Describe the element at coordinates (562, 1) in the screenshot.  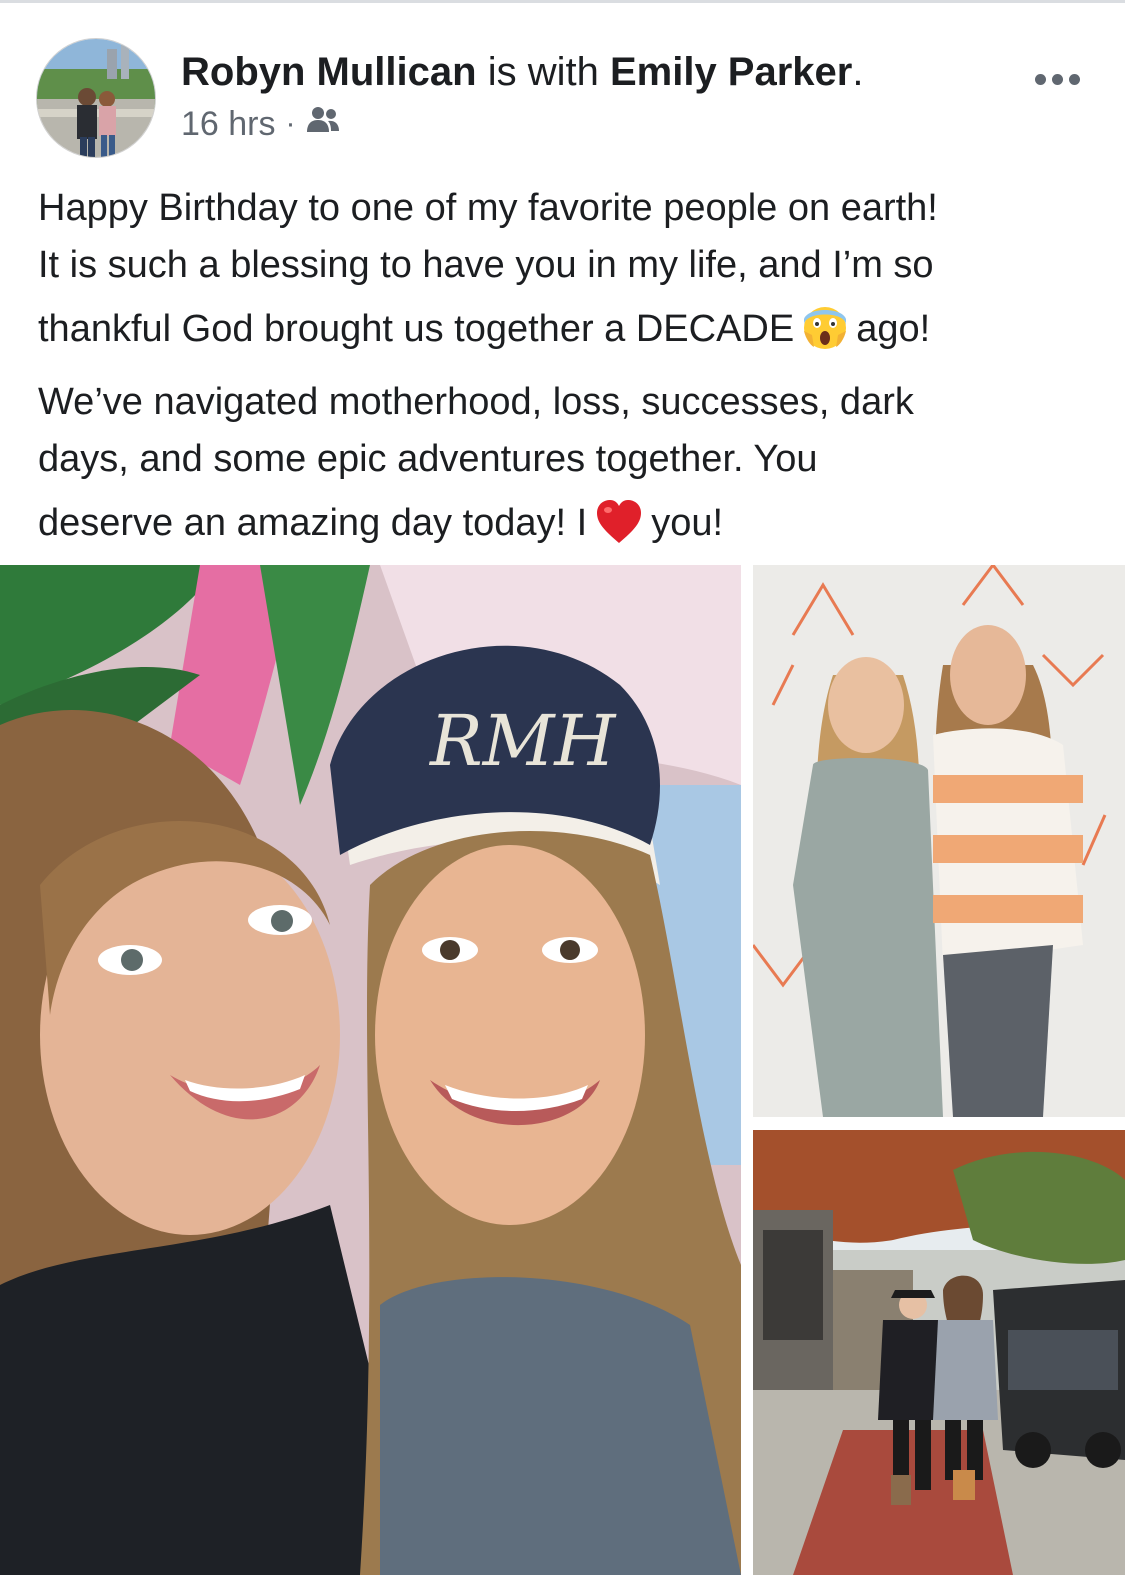
I see `top-divider` at that location.